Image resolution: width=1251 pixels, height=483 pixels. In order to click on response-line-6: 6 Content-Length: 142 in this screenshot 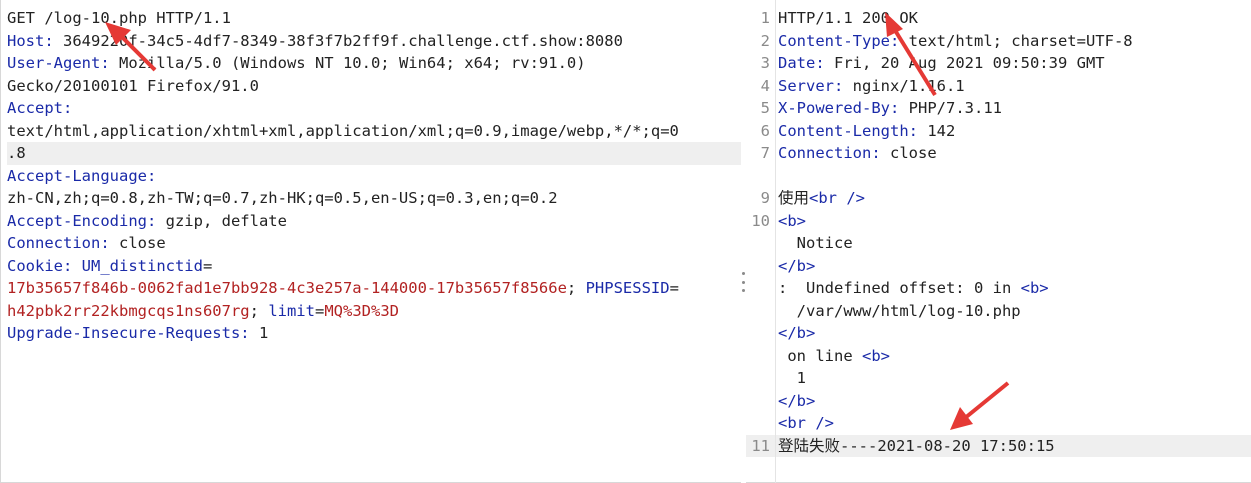, I will do `click(998, 131)`.